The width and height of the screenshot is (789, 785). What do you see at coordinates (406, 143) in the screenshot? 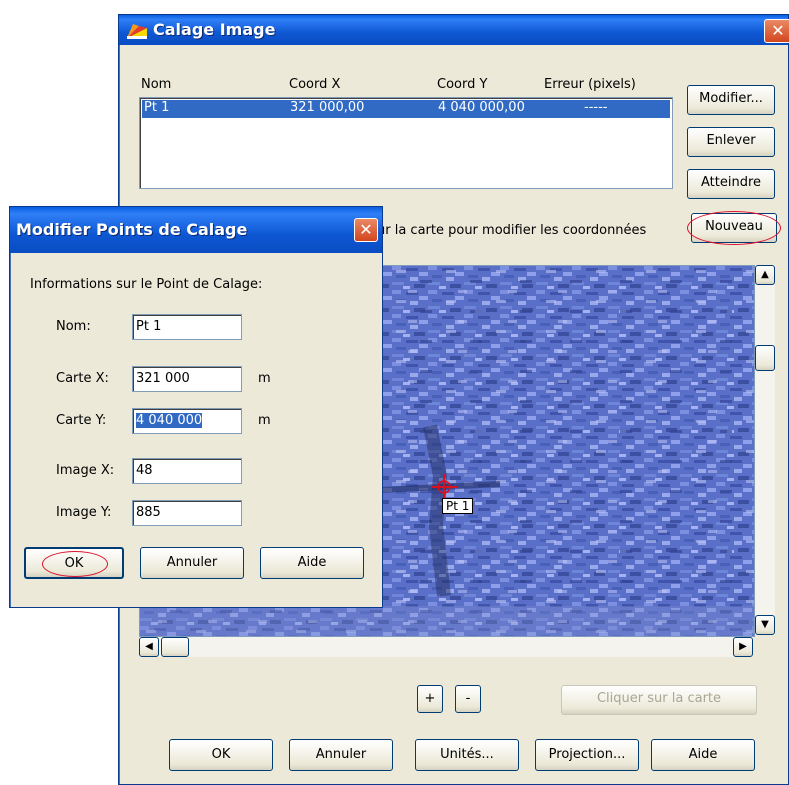
I see `points-table: Pt 1 321 000,00 4 040 000,00 -----` at bounding box center [406, 143].